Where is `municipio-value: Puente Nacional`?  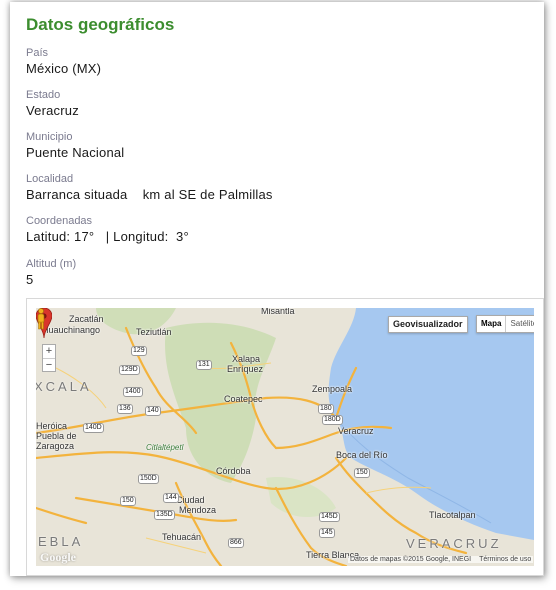 municipio-value: Puente Nacional is located at coordinates (75, 152).